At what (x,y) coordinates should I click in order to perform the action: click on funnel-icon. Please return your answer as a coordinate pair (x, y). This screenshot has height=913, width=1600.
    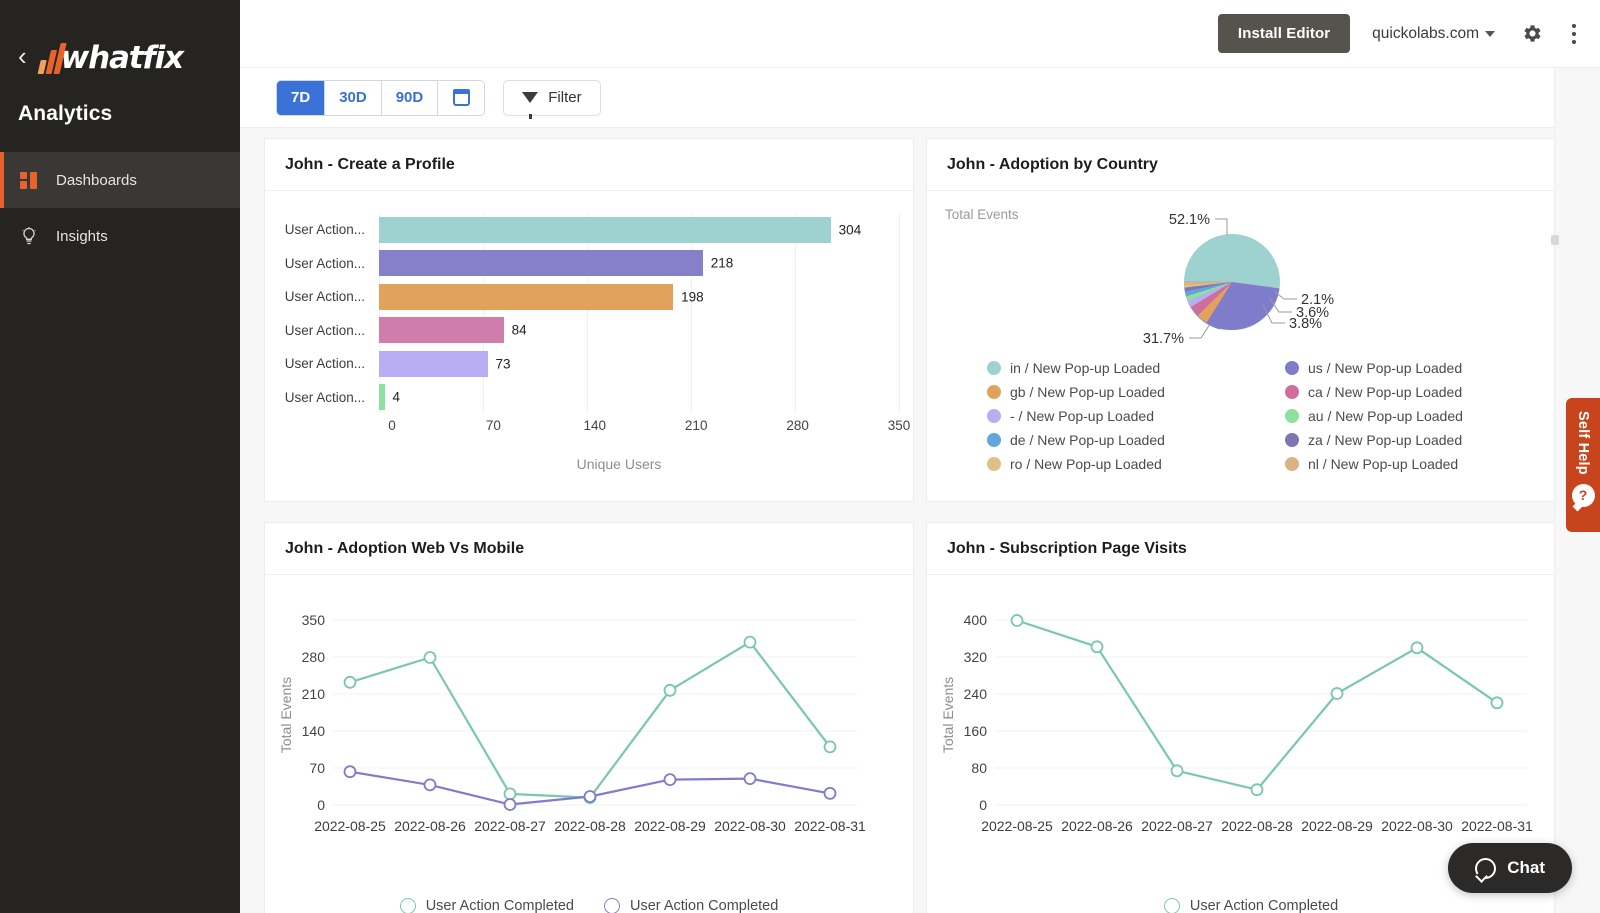
    Looking at the image, I should click on (530, 105).